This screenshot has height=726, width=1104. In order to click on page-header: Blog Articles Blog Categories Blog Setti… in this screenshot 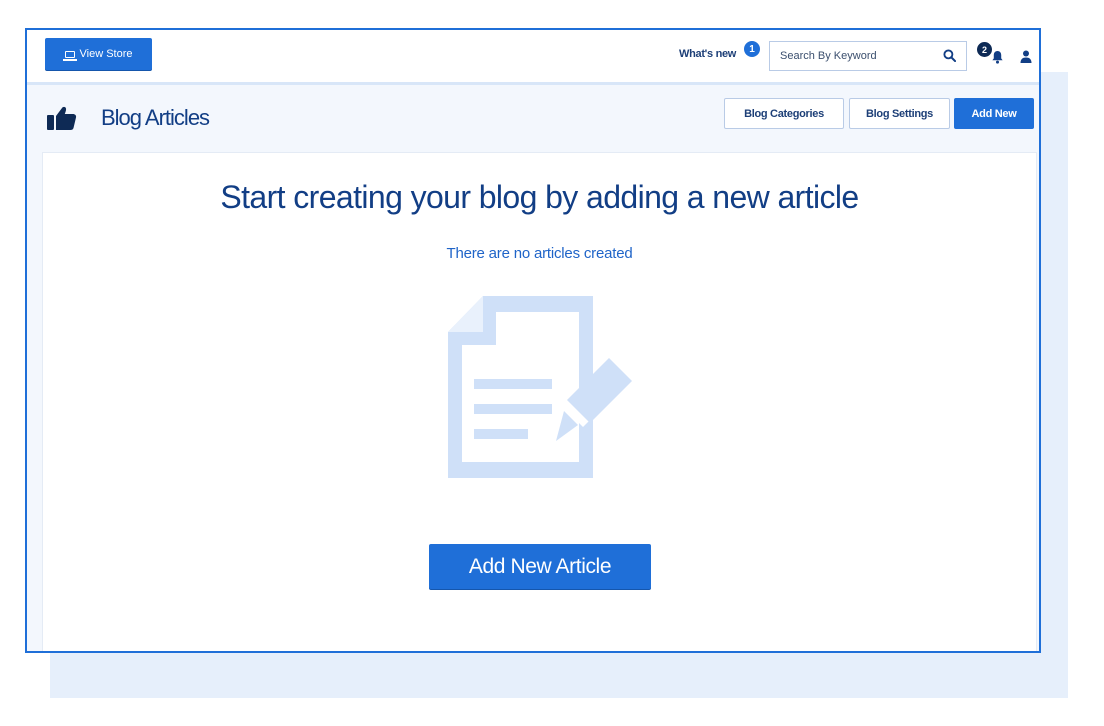, I will do `click(533, 115)`.